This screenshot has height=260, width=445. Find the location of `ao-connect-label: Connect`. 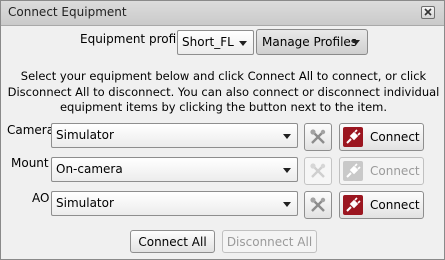

ao-connect-label: Connect is located at coordinates (395, 205).